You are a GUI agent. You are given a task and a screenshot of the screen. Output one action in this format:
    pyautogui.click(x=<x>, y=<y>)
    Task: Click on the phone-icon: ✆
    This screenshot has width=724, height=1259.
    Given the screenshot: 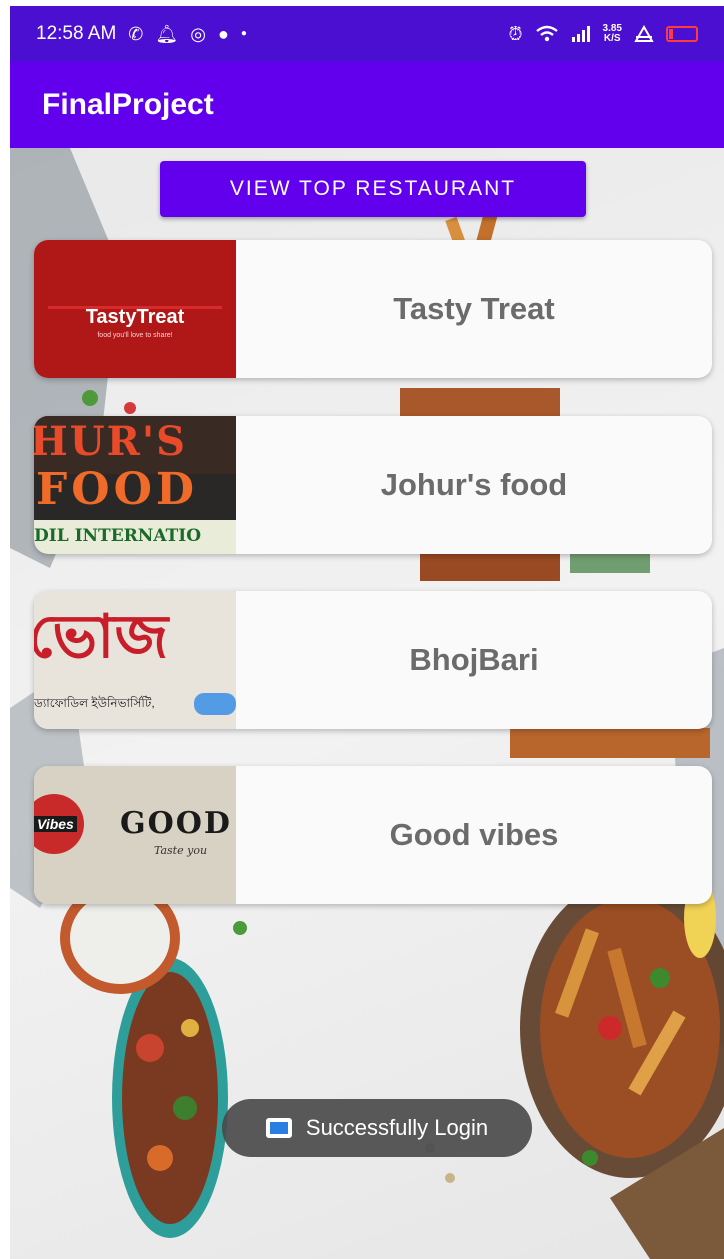 What is the action you would take?
    pyautogui.click(x=136, y=34)
    